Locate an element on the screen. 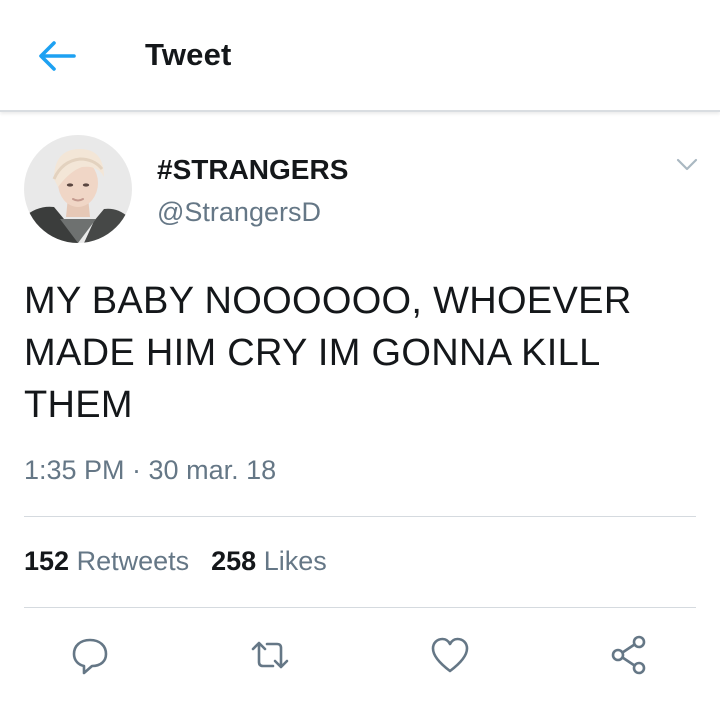 Image resolution: width=720 pixels, height=708 pixels. share-button is located at coordinates (630, 655).